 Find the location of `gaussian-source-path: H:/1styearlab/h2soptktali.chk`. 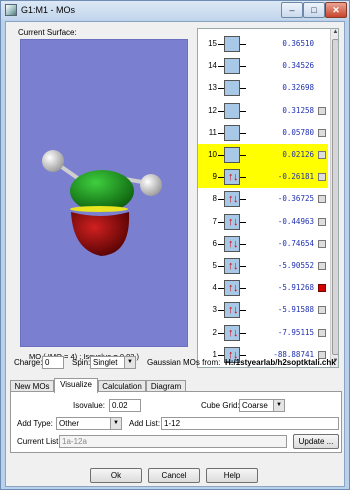

gaussian-source-path: H:/1styearlab/h2soptktali.chk is located at coordinates (280, 362).